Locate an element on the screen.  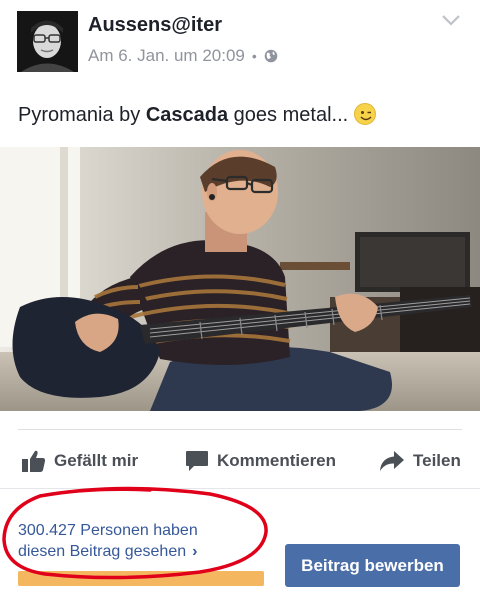
comment-button: Kommentieren is located at coordinates (260, 461).